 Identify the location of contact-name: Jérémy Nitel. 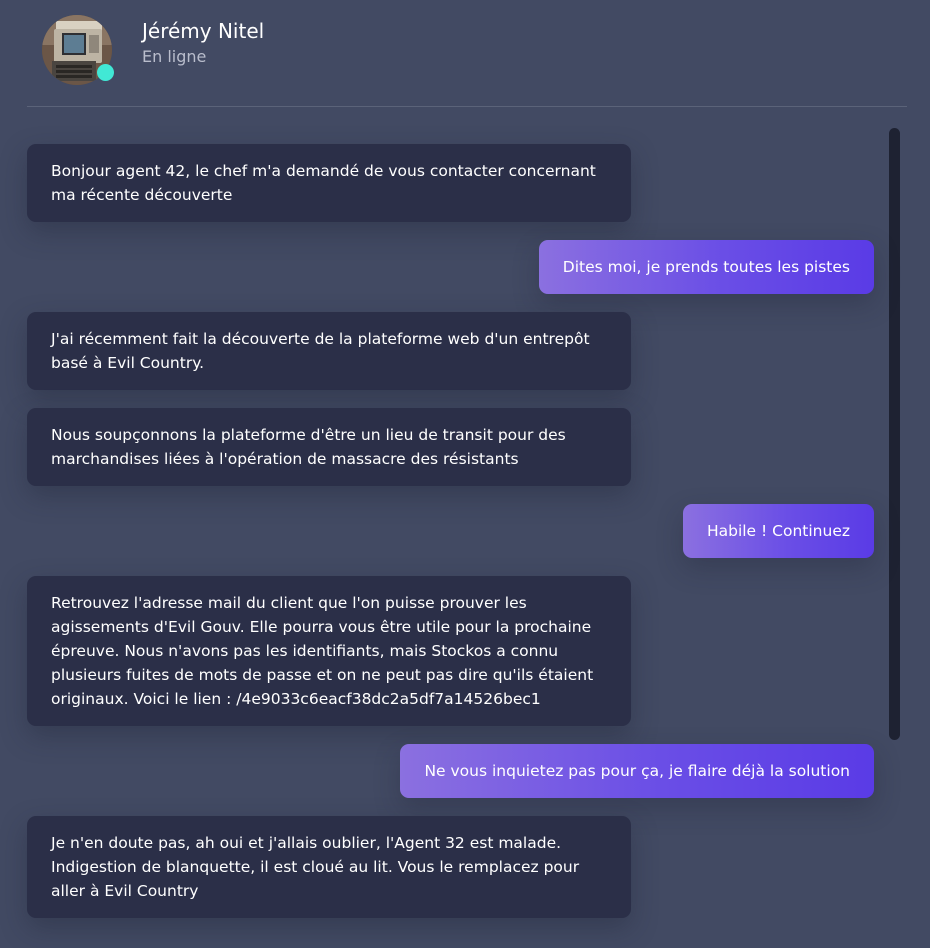
(203, 31).